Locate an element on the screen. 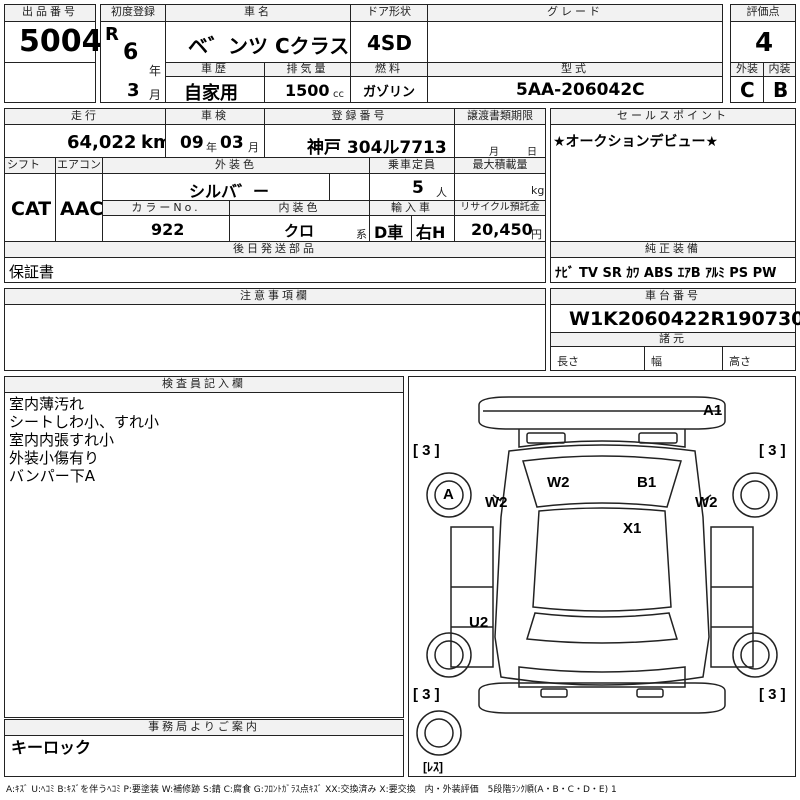 The image size is (800, 800). model-label: 型式 is located at coordinates (575, 69).